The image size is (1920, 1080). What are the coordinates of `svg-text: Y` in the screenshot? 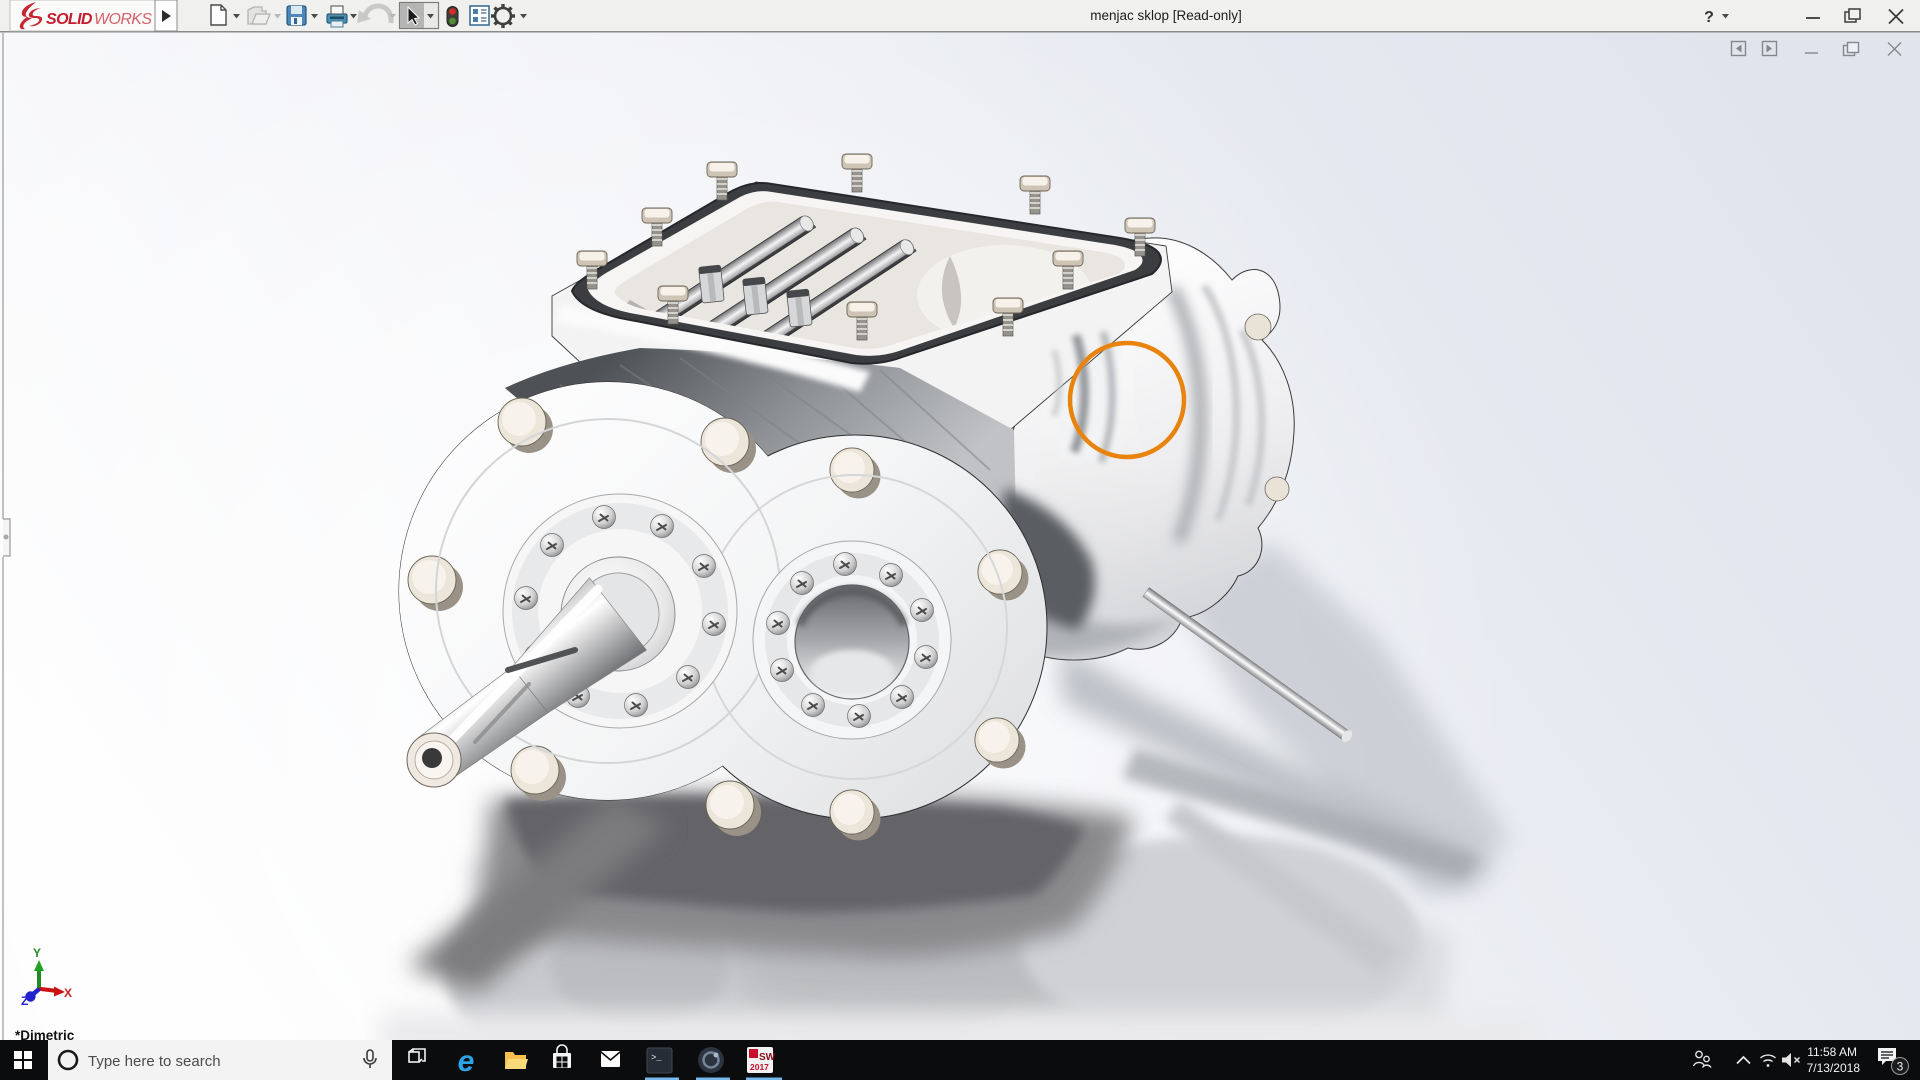 It's located at (37, 953).